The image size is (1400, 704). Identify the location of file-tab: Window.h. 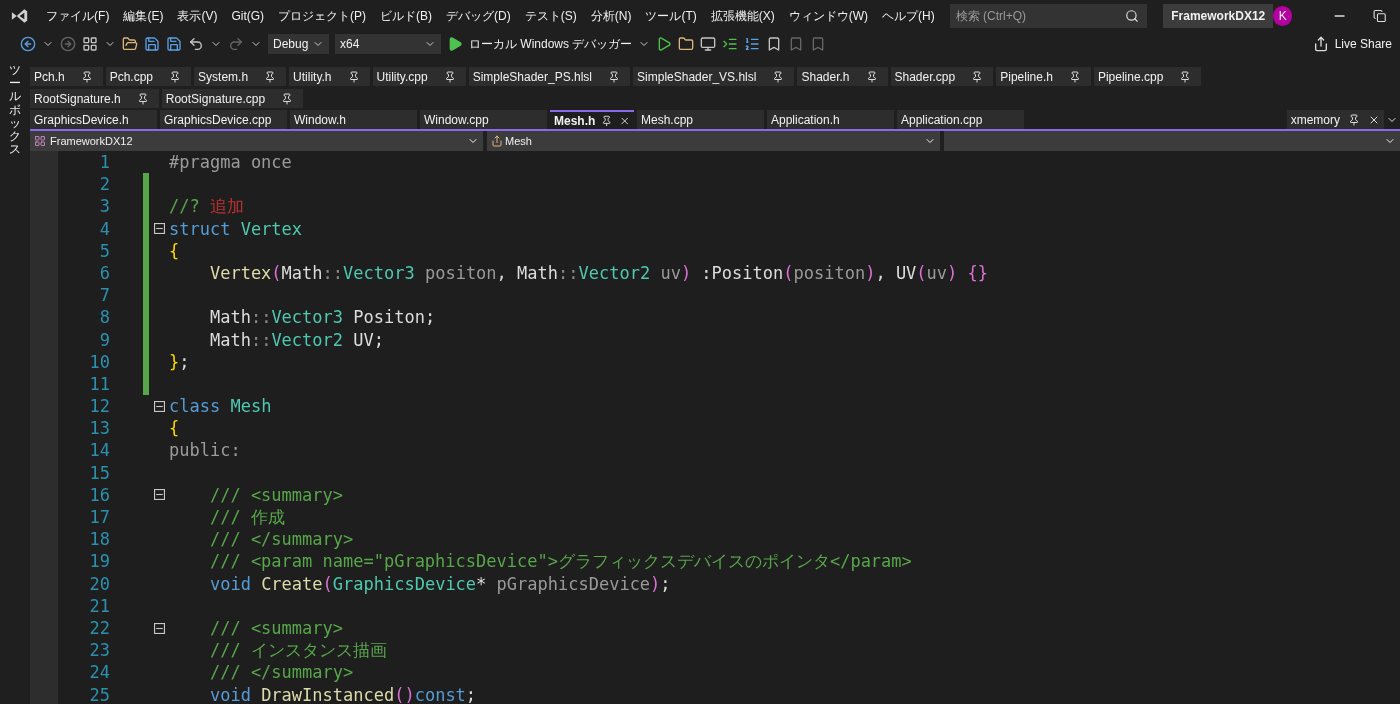
(353, 119).